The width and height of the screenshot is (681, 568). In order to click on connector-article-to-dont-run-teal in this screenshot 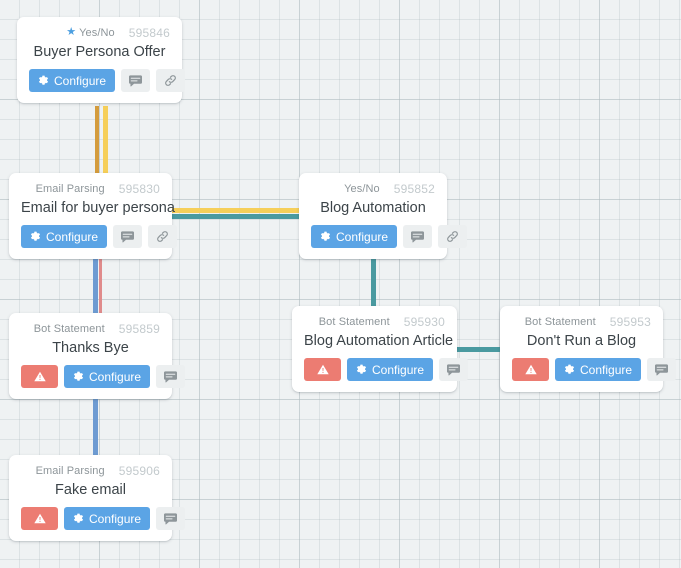, I will do `click(479, 349)`.